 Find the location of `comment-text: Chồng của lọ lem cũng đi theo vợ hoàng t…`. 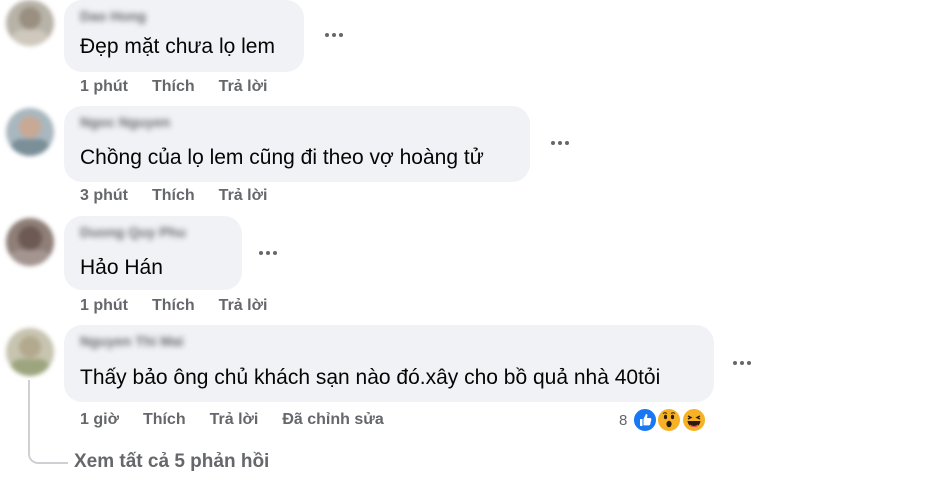

comment-text: Chồng của lọ lem cũng đi theo vợ hoàng t… is located at coordinates (282, 157).